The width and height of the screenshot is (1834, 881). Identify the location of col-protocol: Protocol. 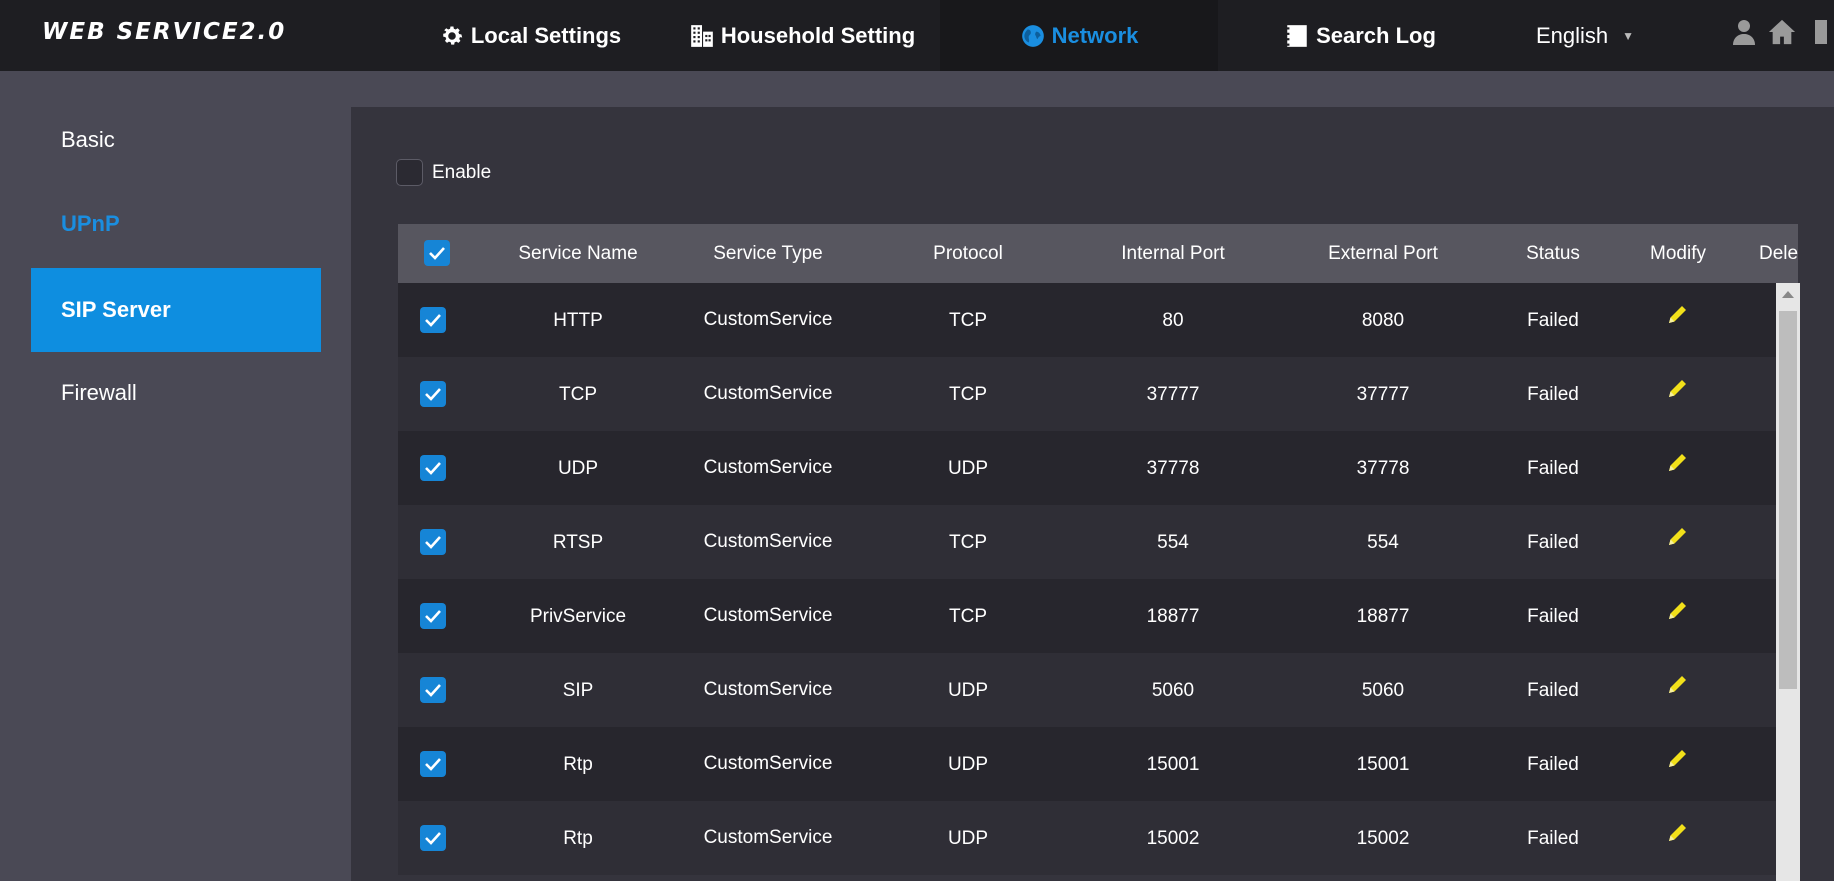
(968, 254).